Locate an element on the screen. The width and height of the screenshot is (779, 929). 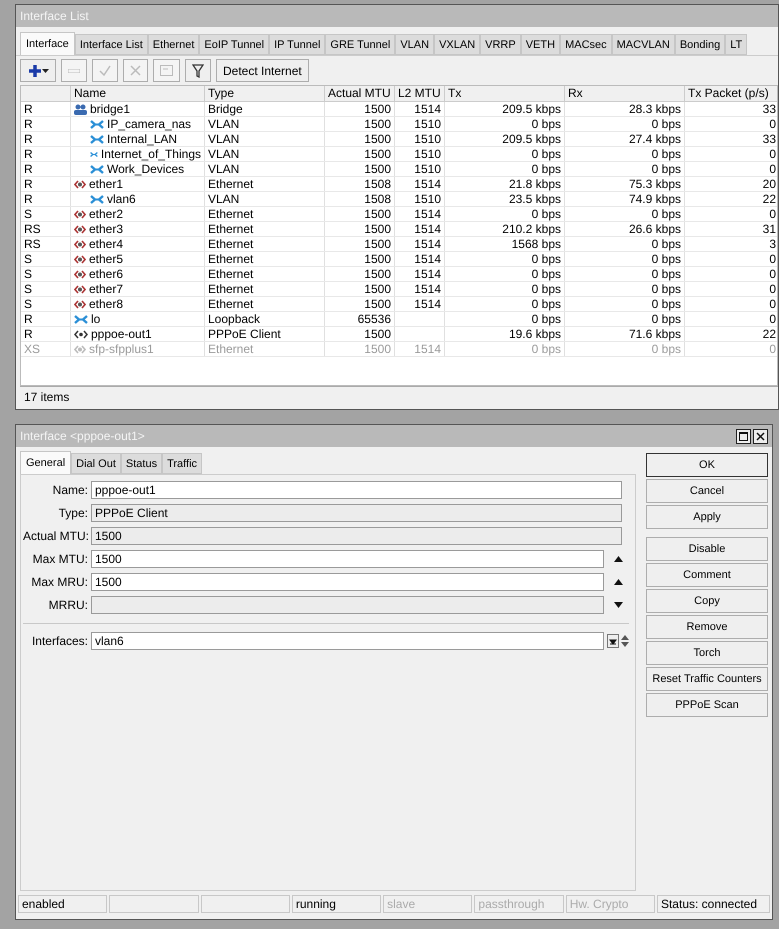
table-row: RS ether4 Ethernet 1500 1514 1568 bps 0 bps 3 is located at coordinates (399, 244).